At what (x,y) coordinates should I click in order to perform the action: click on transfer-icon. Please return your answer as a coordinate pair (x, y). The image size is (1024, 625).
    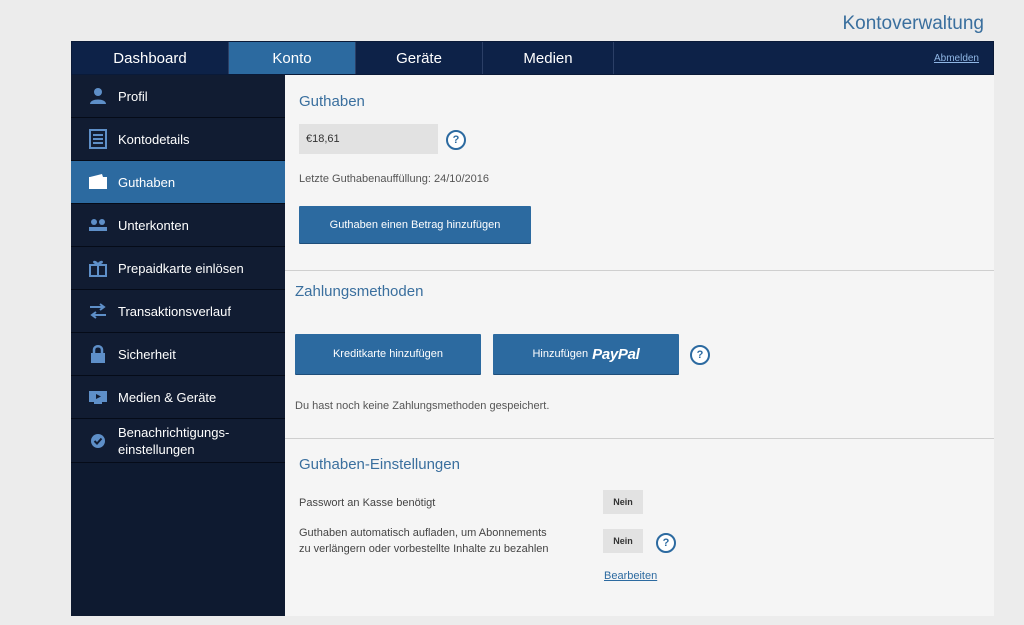
    Looking at the image, I should click on (98, 311).